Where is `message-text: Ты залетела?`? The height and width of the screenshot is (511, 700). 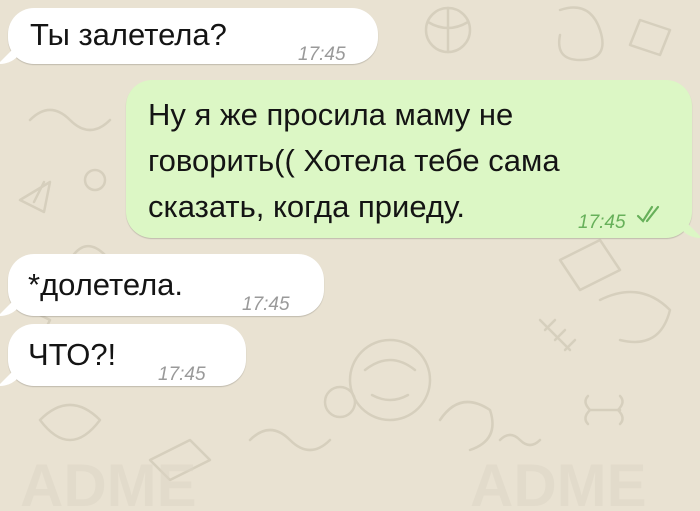
message-text: Ты залетела? is located at coordinates (128, 34).